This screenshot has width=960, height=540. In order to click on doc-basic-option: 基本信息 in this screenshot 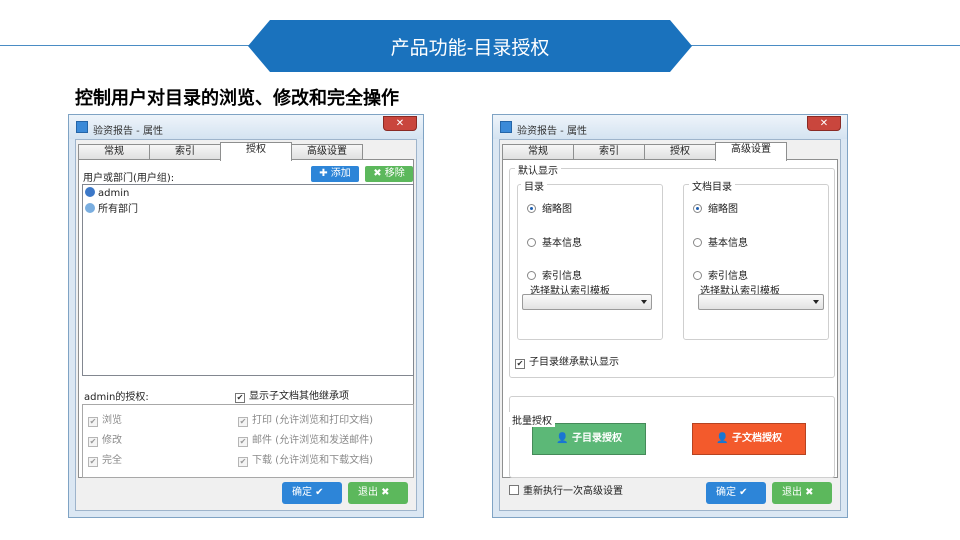, I will do `click(720, 241)`.